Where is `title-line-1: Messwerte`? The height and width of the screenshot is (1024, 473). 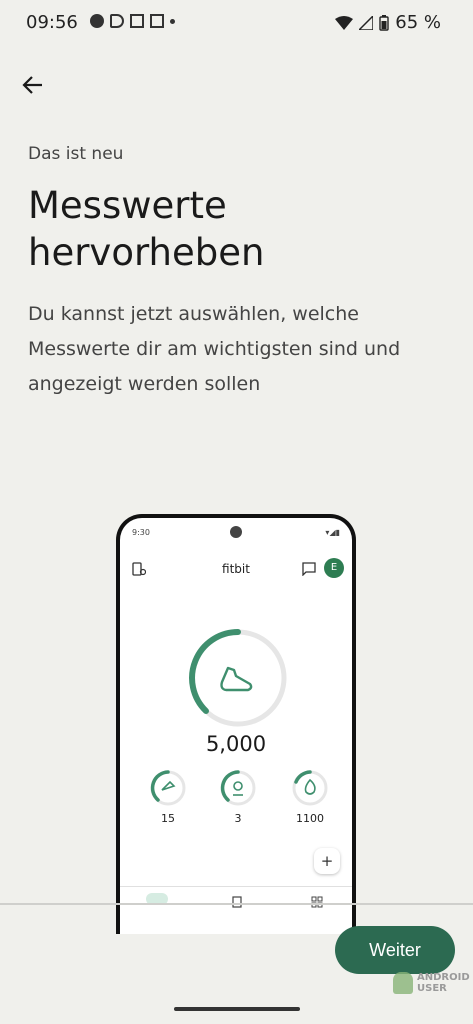
title-line-1: Messwerte is located at coordinates (127, 205).